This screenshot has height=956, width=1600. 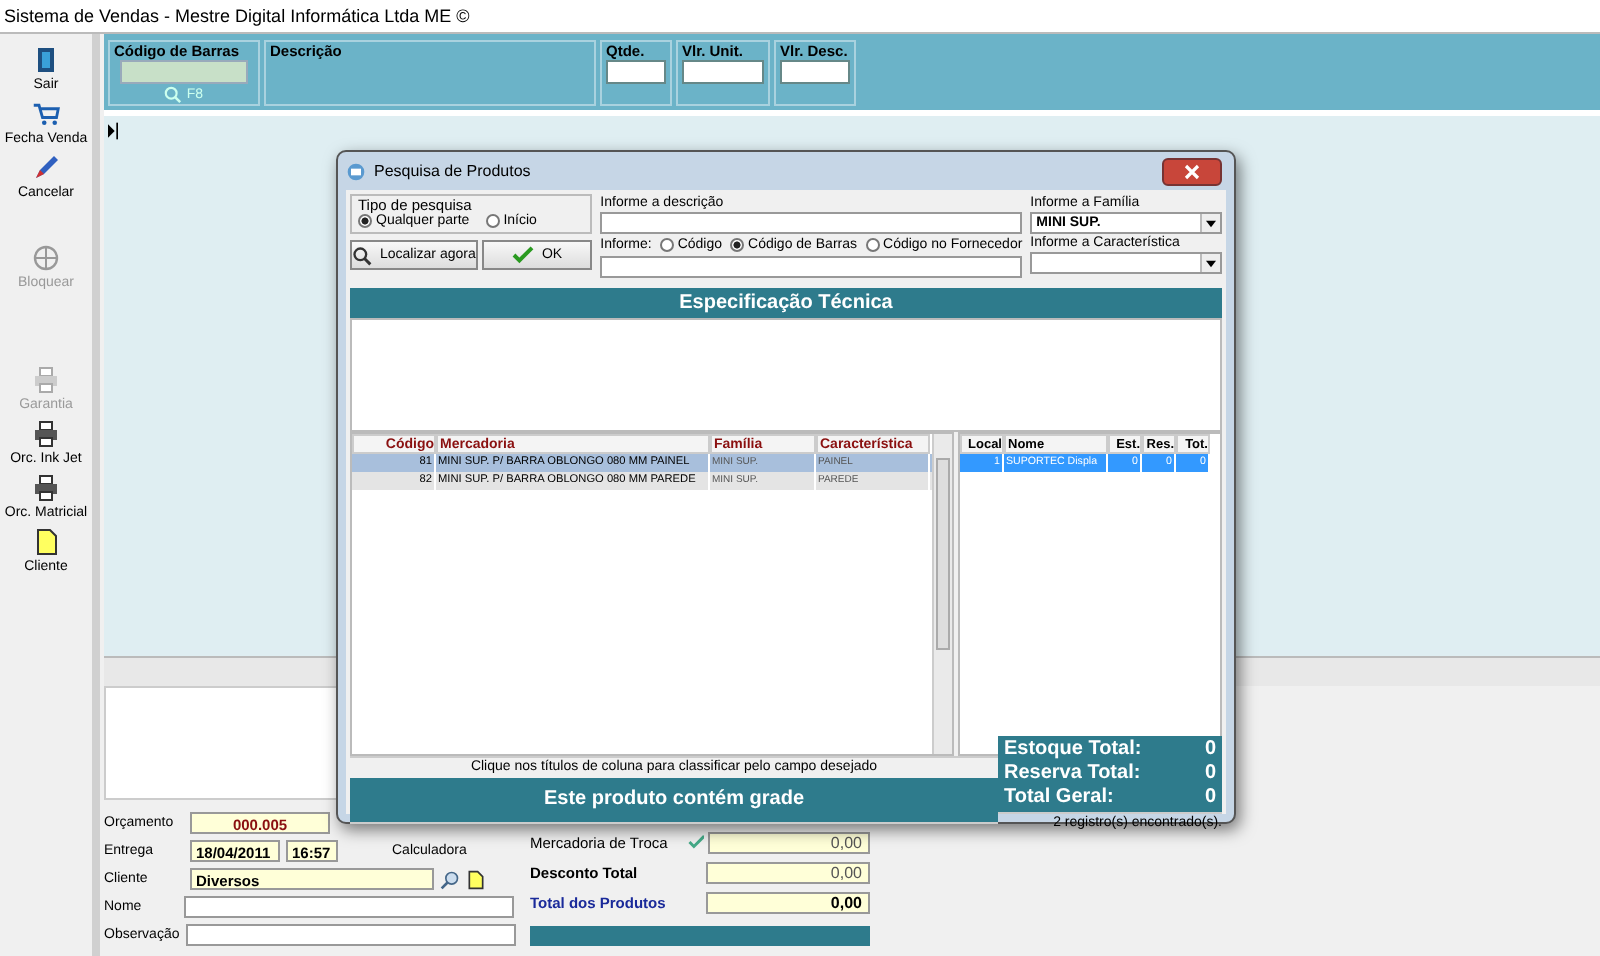 I want to click on total-label: Estoque Total:, so click(x=1073, y=750).